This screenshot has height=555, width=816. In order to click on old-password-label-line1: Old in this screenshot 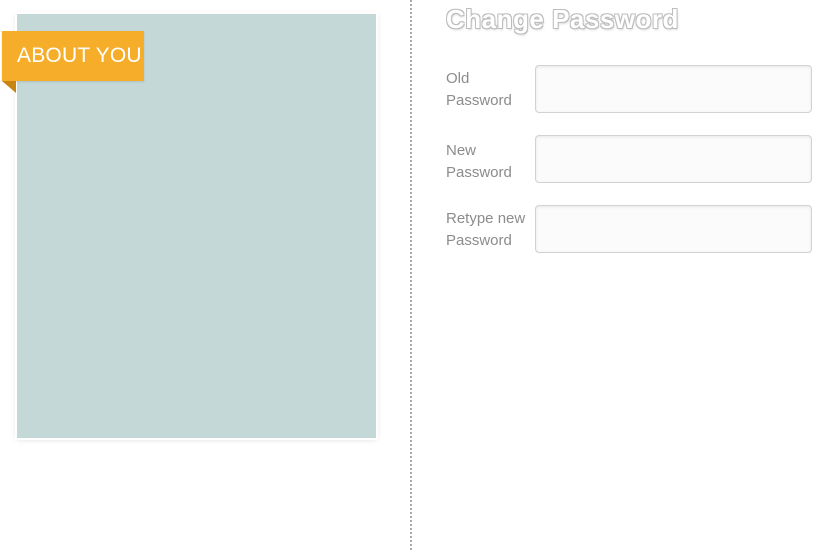, I will do `click(458, 78)`.